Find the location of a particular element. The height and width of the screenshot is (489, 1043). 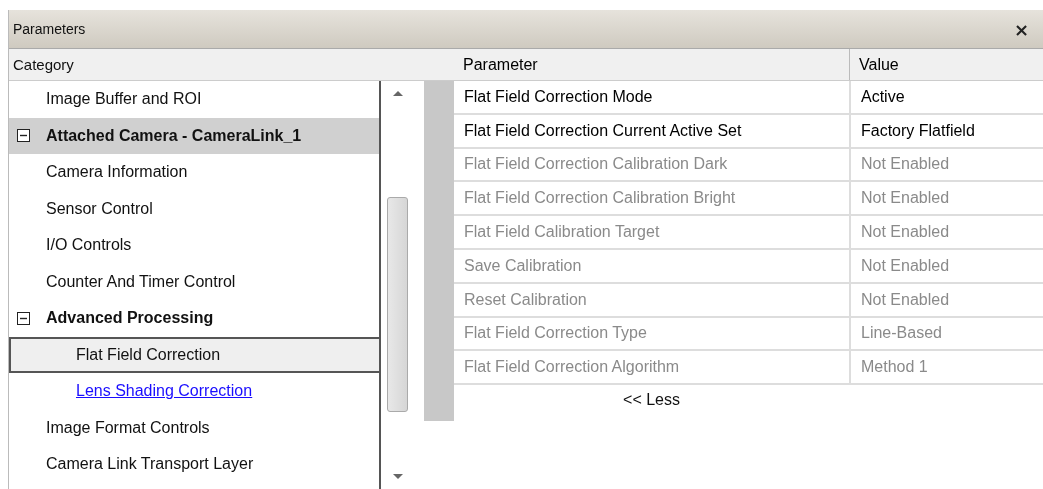

link: Lens Shading Correction is located at coordinates (164, 391).